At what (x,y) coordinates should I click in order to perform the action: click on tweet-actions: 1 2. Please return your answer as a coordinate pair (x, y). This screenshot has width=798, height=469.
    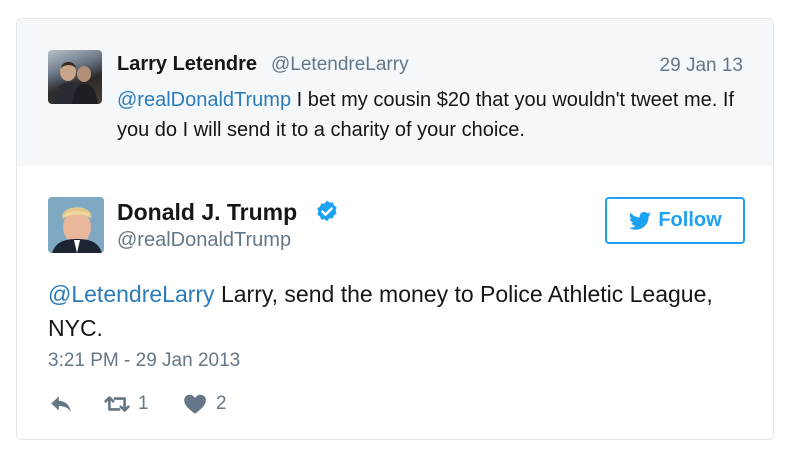
    Looking at the image, I should click on (198, 406).